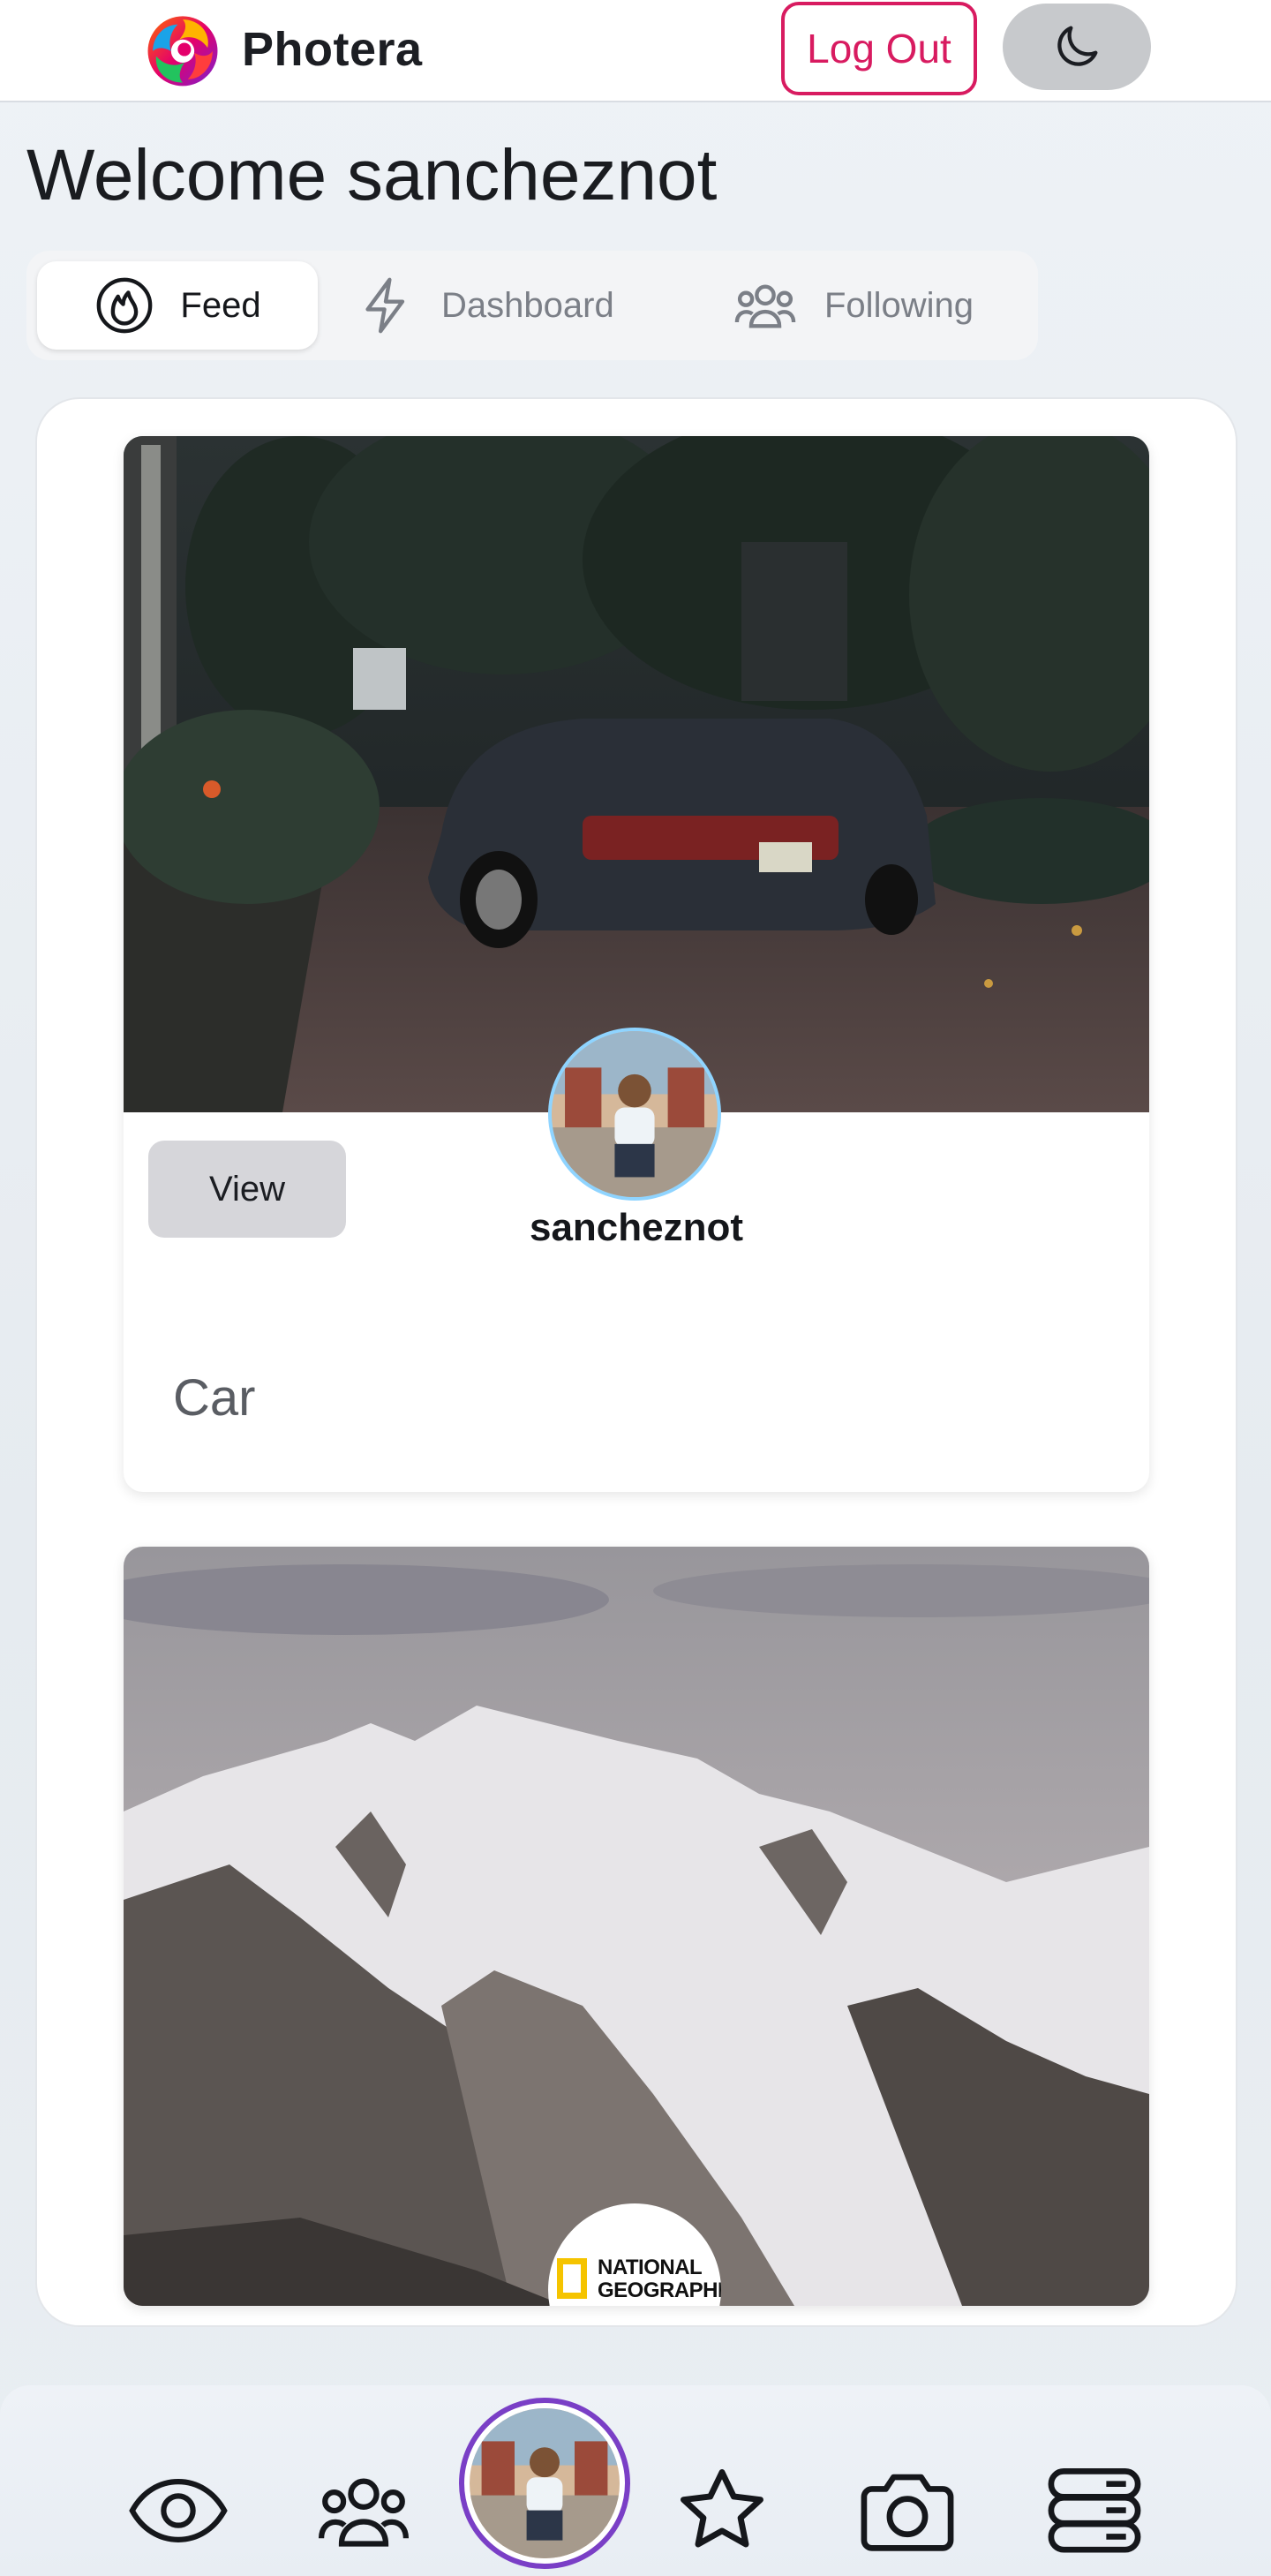 The height and width of the screenshot is (2576, 1271). I want to click on tab-feed-label: Feed, so click(220, 305).